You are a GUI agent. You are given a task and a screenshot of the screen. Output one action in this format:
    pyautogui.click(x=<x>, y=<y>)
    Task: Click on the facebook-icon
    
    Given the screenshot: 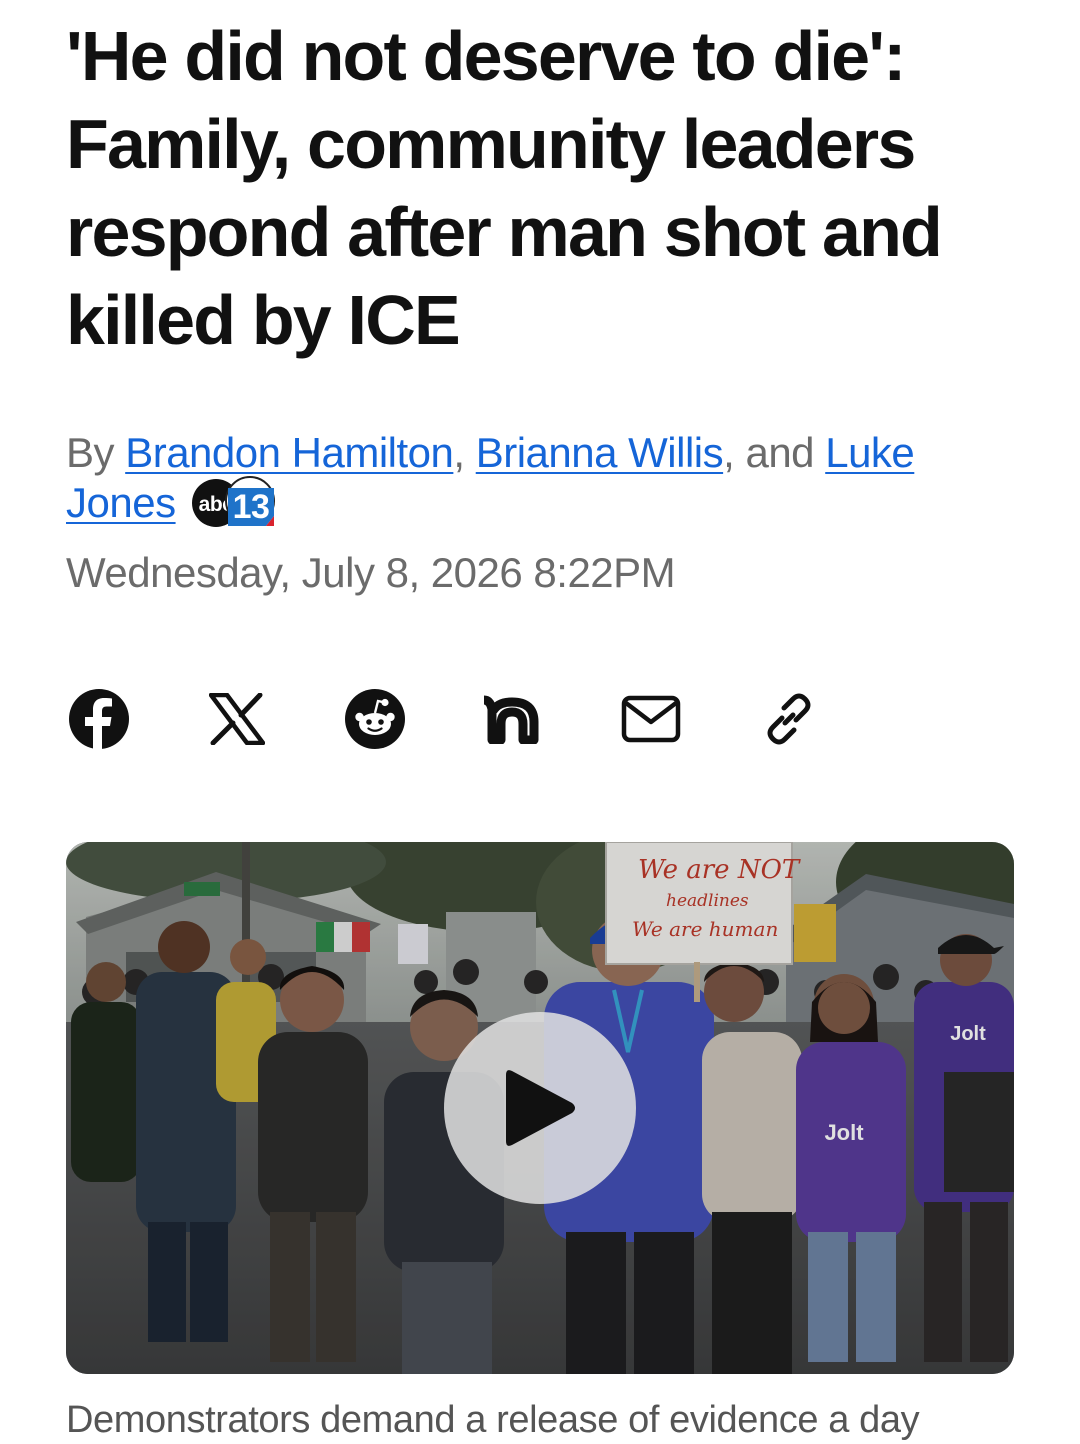 What is the action you would take?
    pyautogui.click(x=99, y=719)
    